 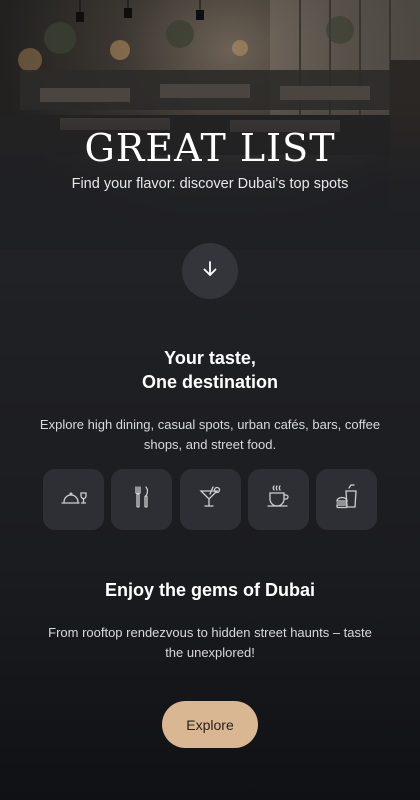 What do you see at coordinates (210, 724) in the screenshot?
I see `explore-button: Explore` at bounding box center [210, 724].